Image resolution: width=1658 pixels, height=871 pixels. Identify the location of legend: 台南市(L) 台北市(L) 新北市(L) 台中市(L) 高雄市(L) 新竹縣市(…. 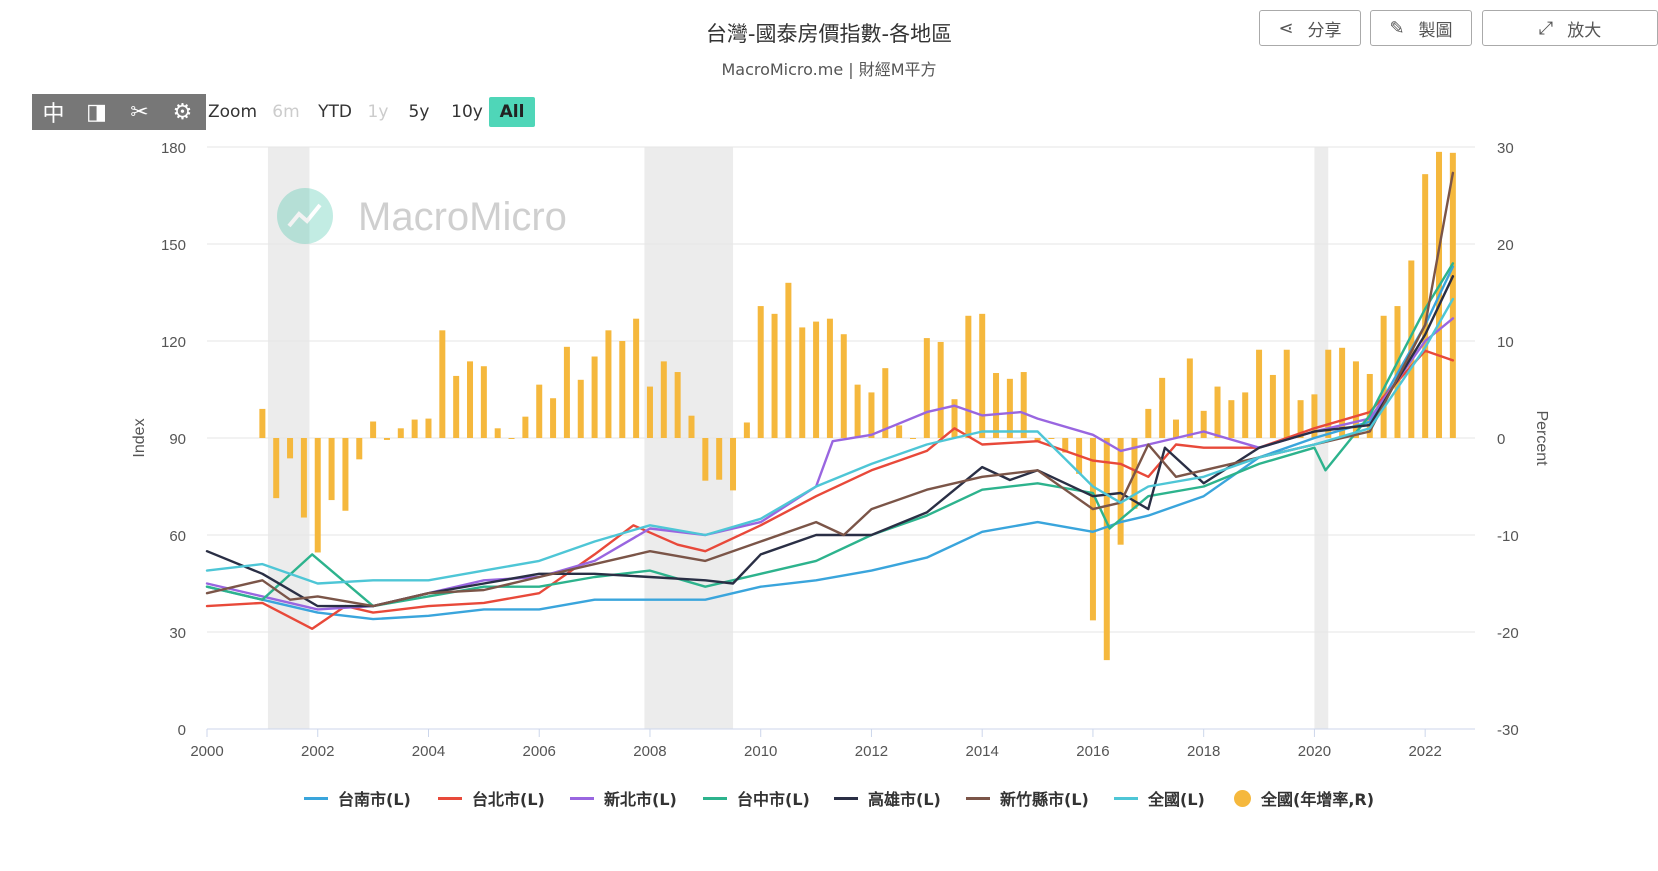
(829, 798).